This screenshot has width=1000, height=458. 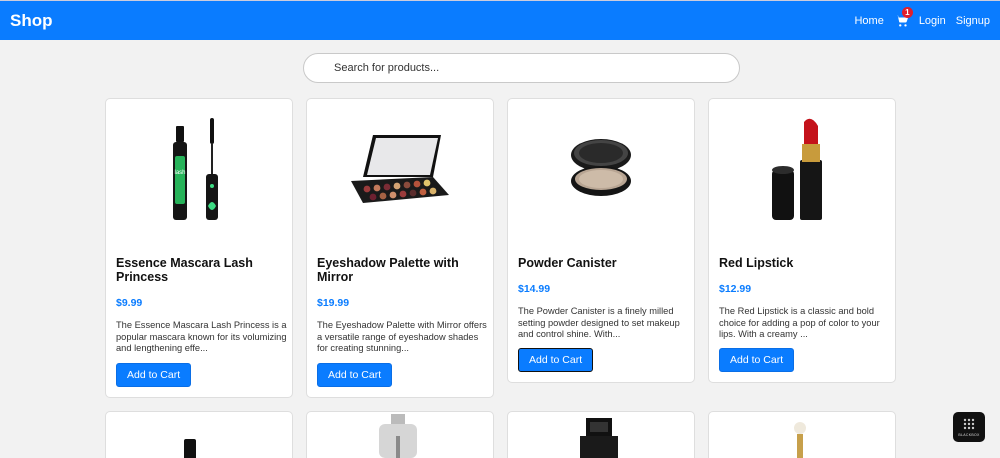 What do you see at coordinates (932, 21) in the screenshot?
I see `nav-login-link: Login` at bounding box center [932, 21].